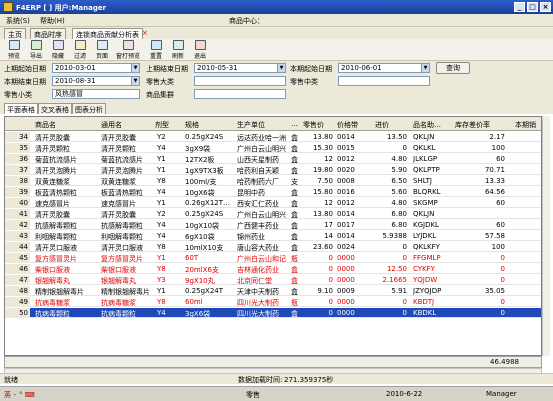 The image size is (553, 401). Describe the element at coordinates (427, 192) in the screenshot. I see `cell-code: BLQRKL` at that location.